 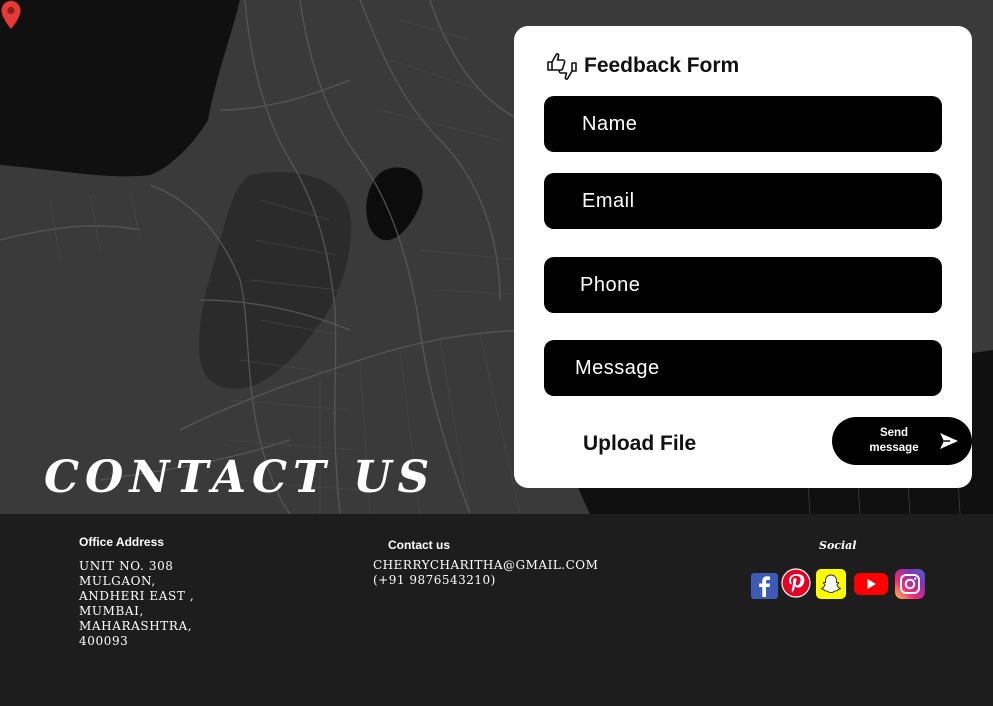 I want to click on social-heading: Social, so click(x=838, y=545).